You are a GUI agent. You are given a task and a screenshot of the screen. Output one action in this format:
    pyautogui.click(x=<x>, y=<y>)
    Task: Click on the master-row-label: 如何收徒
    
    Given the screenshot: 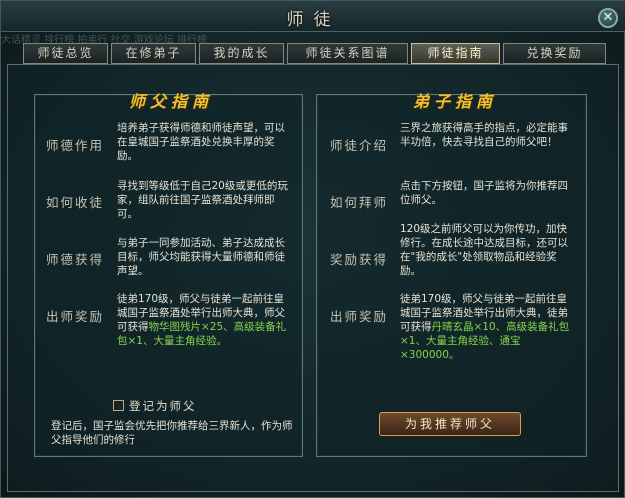 What is the action you would take?
    pyautogui.click(x=75, y=202)
    